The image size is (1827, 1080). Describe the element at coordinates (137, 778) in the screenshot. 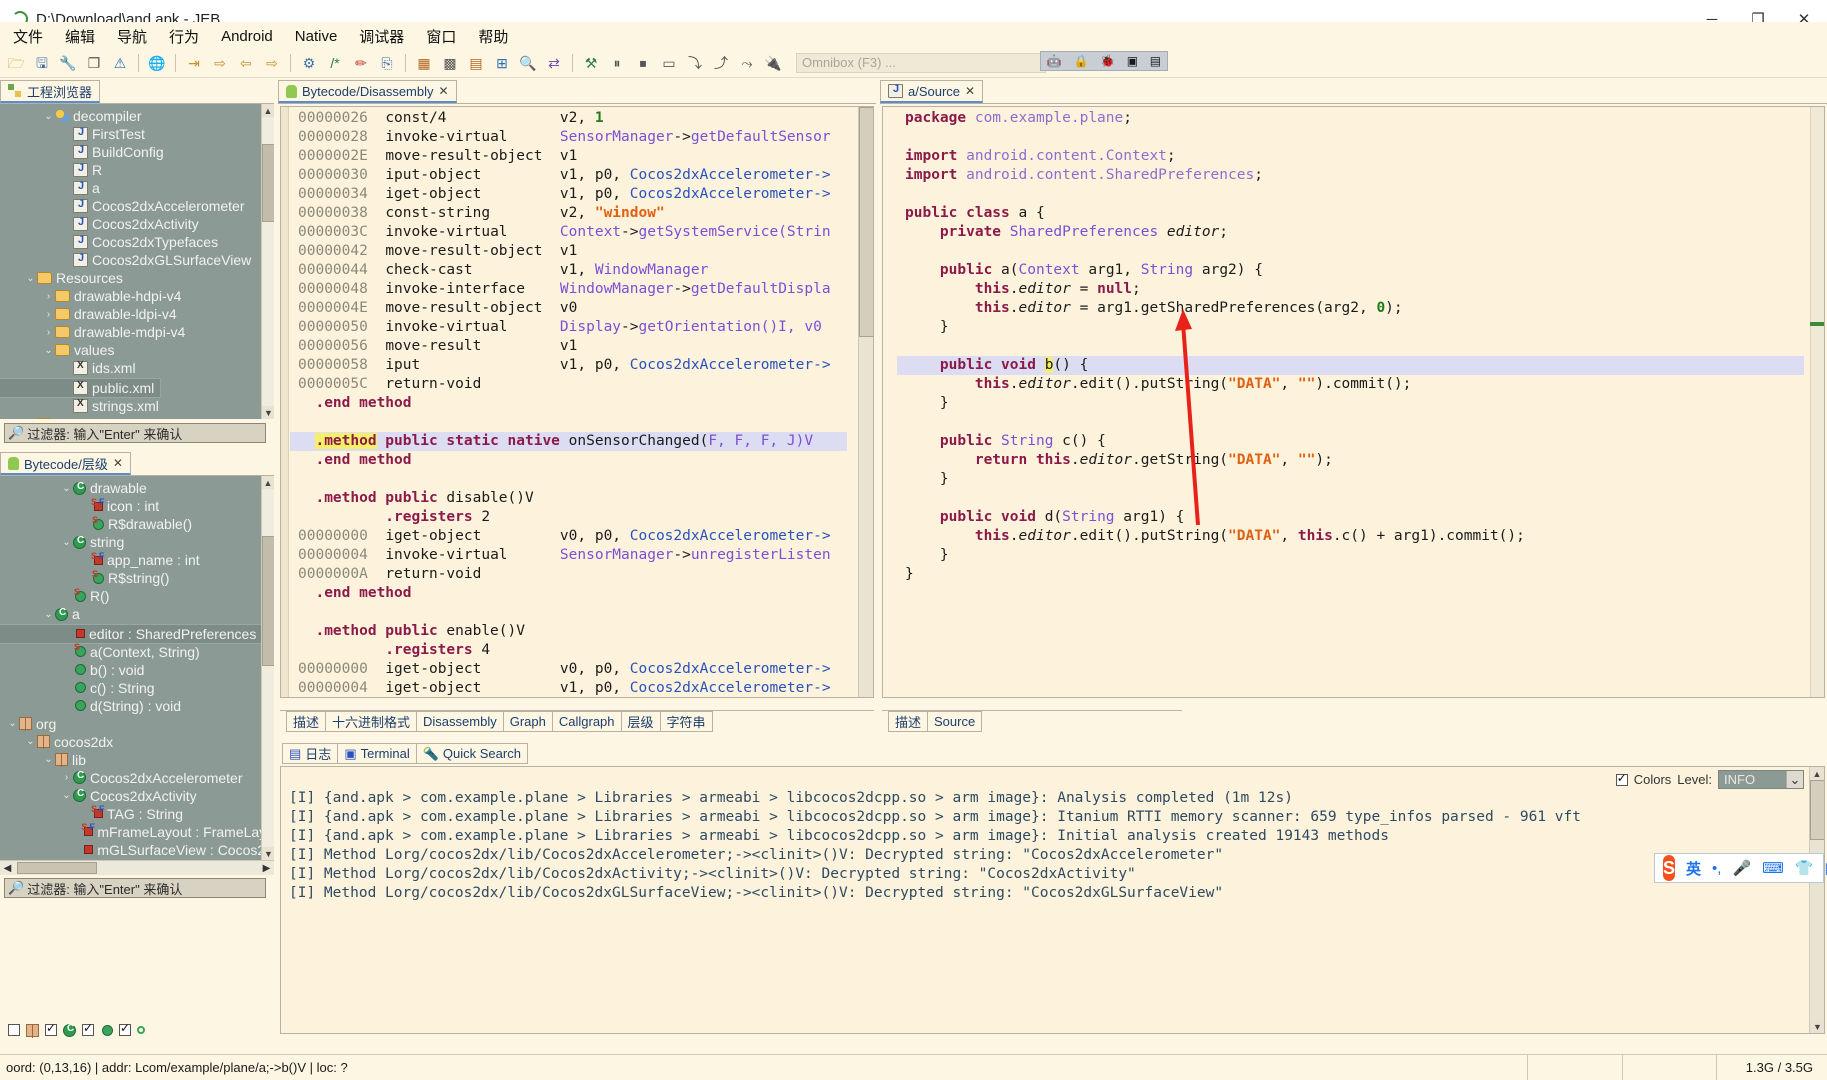

I see `tree-item: › Cocos2dxAccelerometer` at that location.